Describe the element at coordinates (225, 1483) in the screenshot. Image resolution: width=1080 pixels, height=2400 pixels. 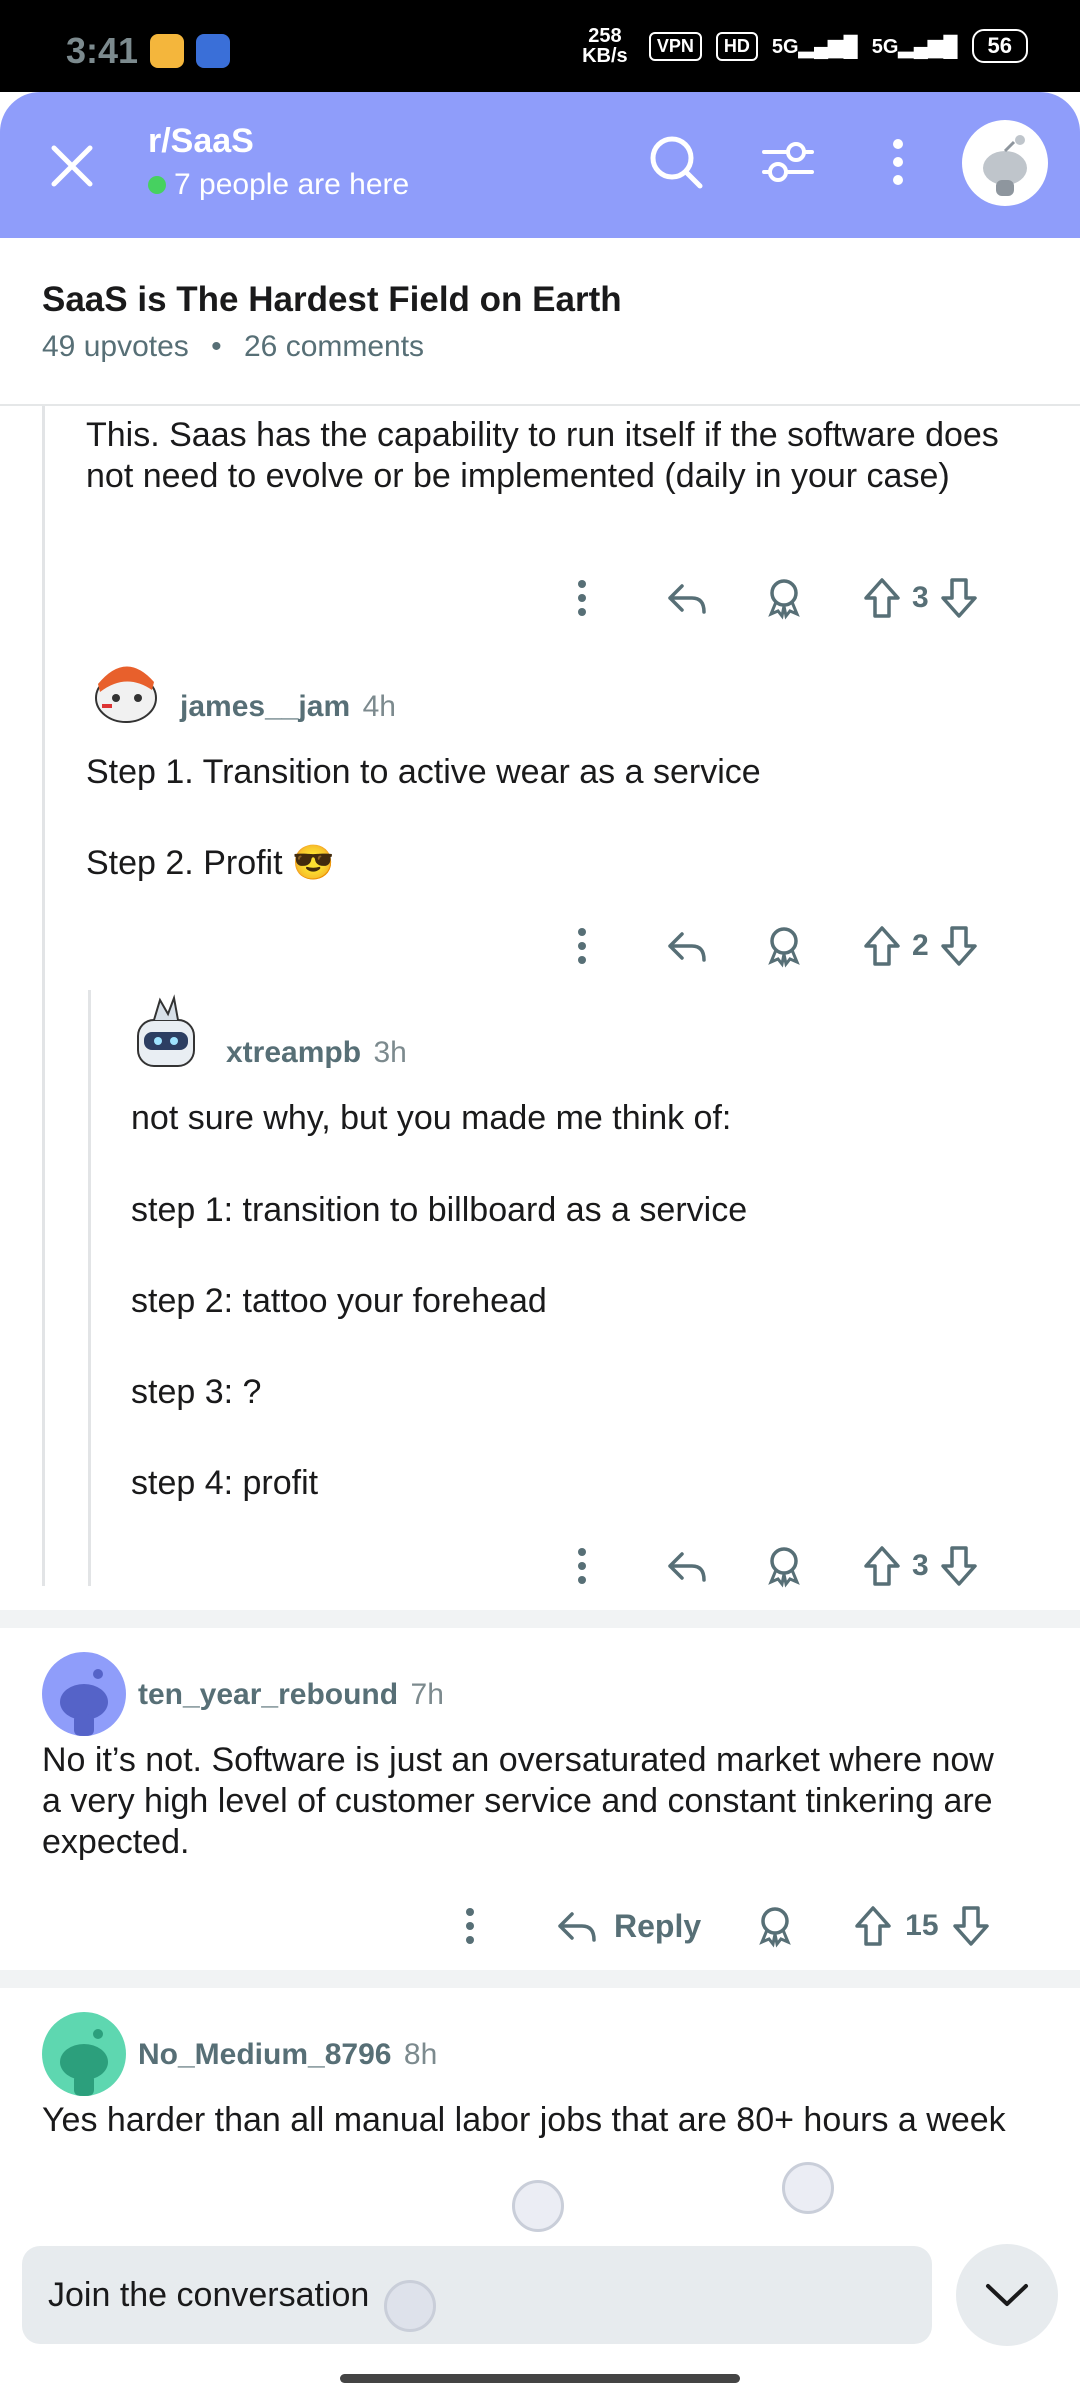
I see `comment-line: step 4: profit` at that location.